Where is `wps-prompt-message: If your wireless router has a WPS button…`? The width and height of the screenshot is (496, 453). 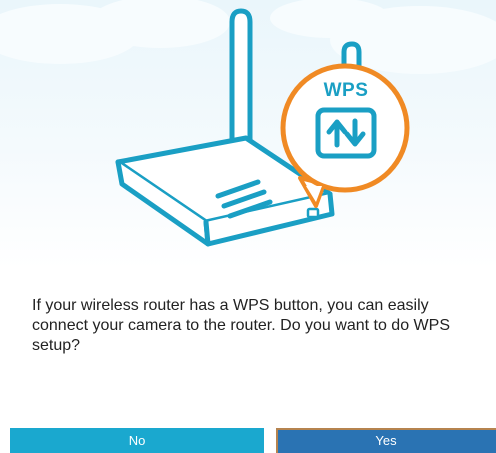 wps-prompt-message: If your wireless router has a WPS button… is located at coordinates (241, 325).